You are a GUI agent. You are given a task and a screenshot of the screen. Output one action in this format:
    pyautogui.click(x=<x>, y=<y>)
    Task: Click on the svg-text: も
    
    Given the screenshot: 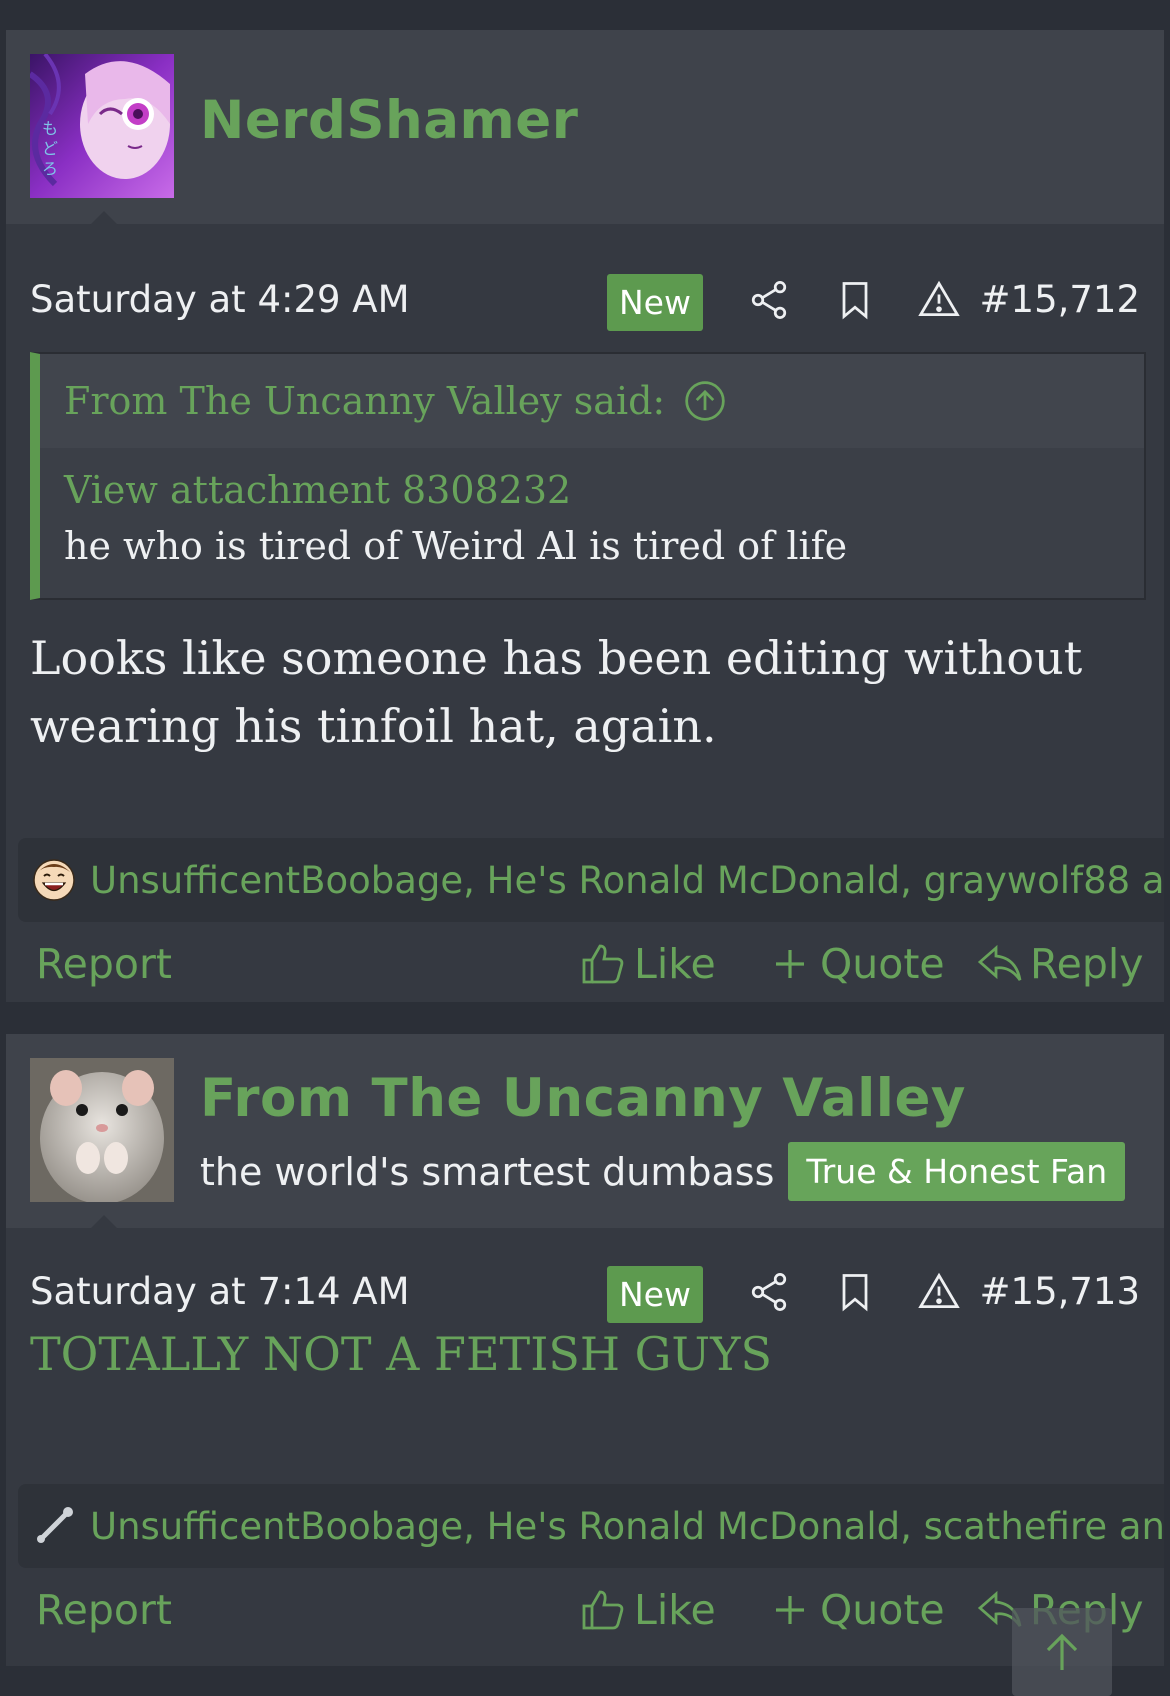 What is the action you would take?
    pyautogui.click(x=50, y=128)
    